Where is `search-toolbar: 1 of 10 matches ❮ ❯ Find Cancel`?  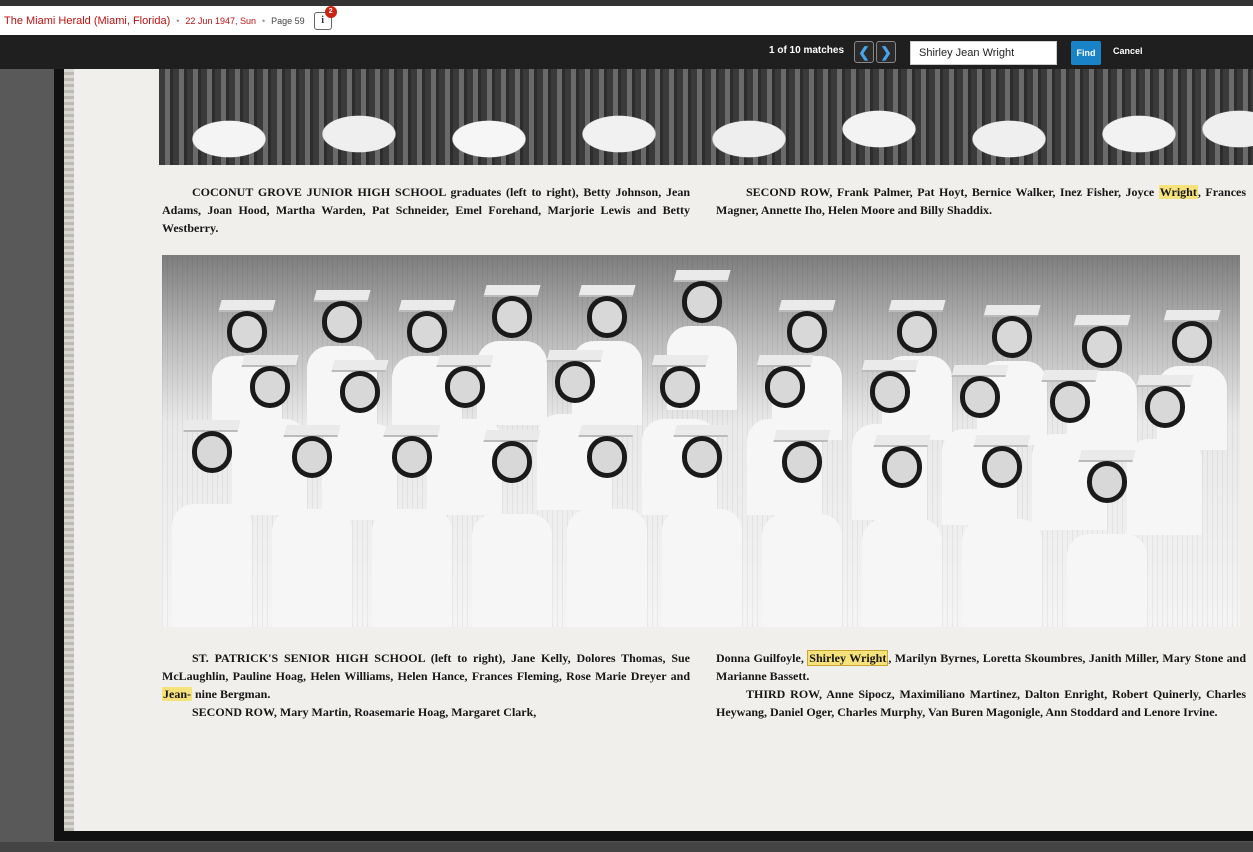
search-toolbar: 1 of 10 matches ❮ ❯ Find Cancel is located at coordinates (626, 52).